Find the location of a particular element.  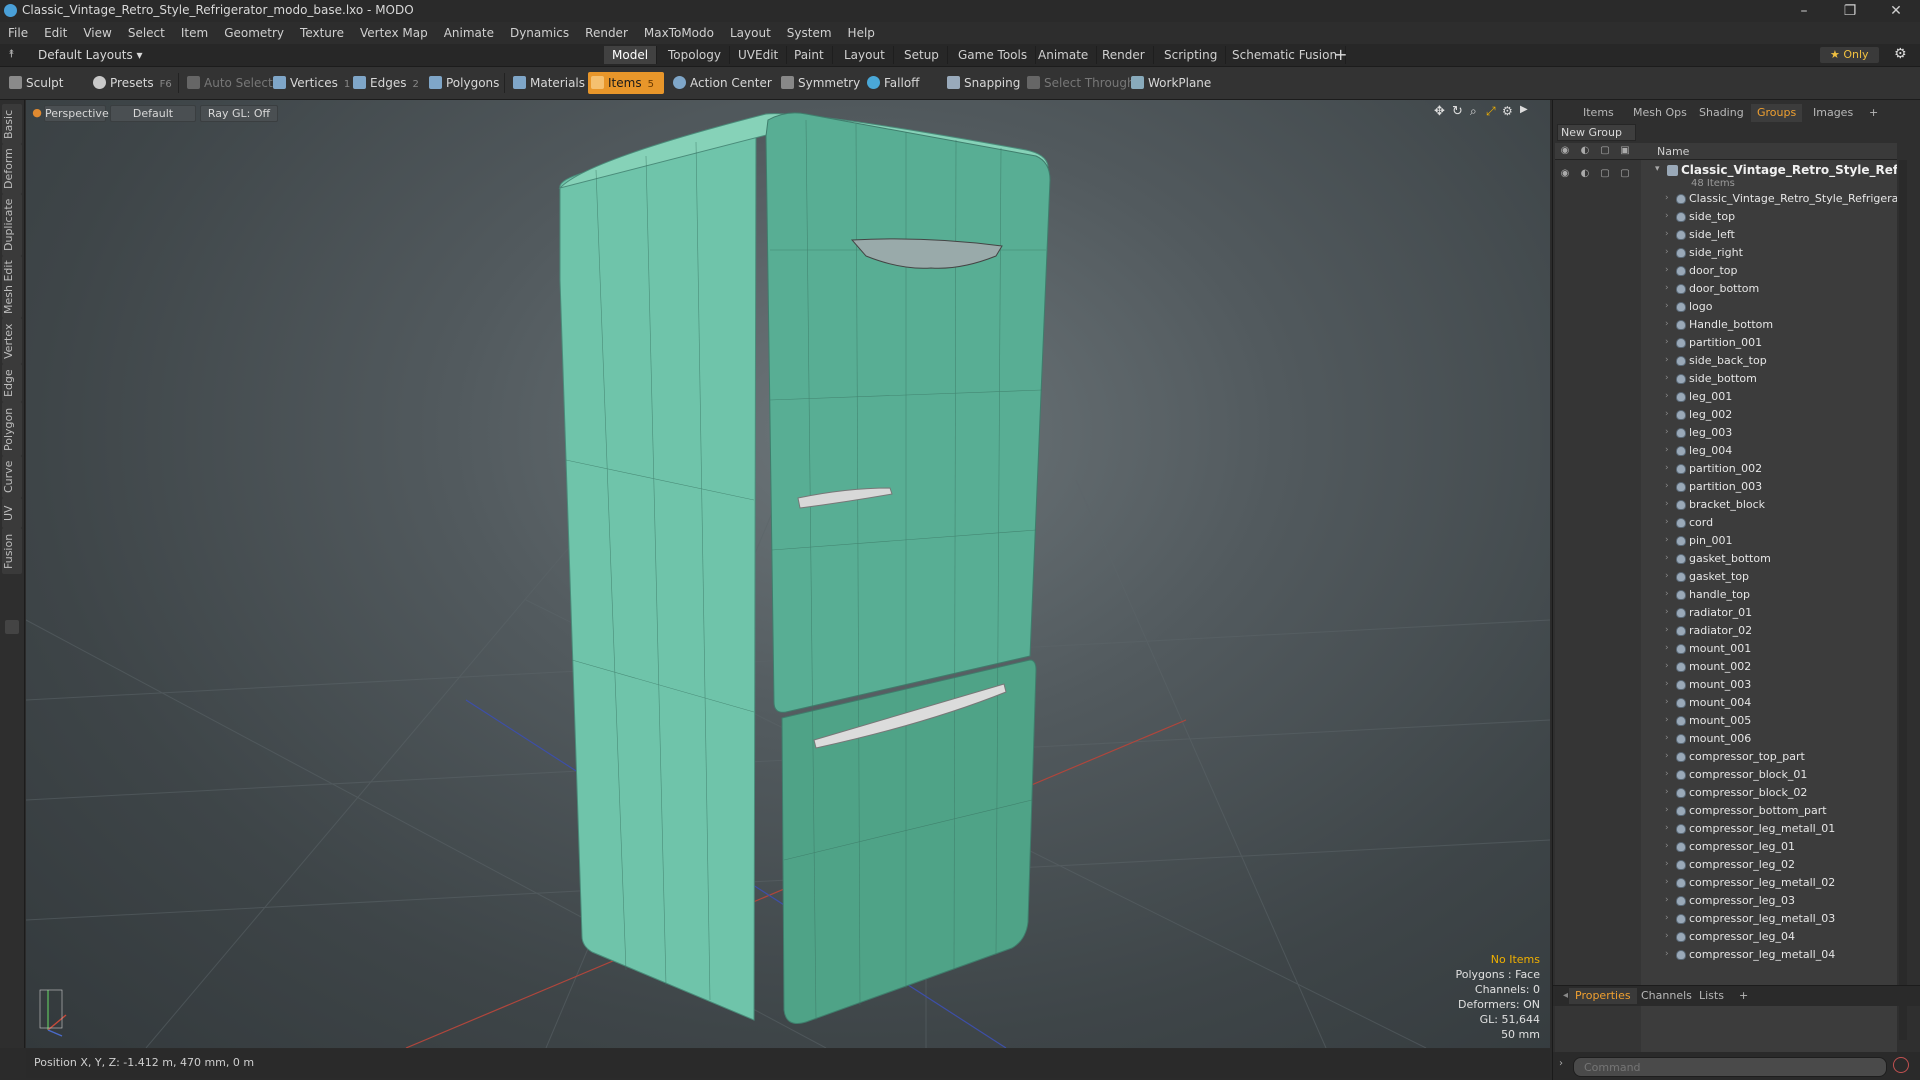

viewport-gear-icon: ⚙ is located at coordinates (1507, 111).